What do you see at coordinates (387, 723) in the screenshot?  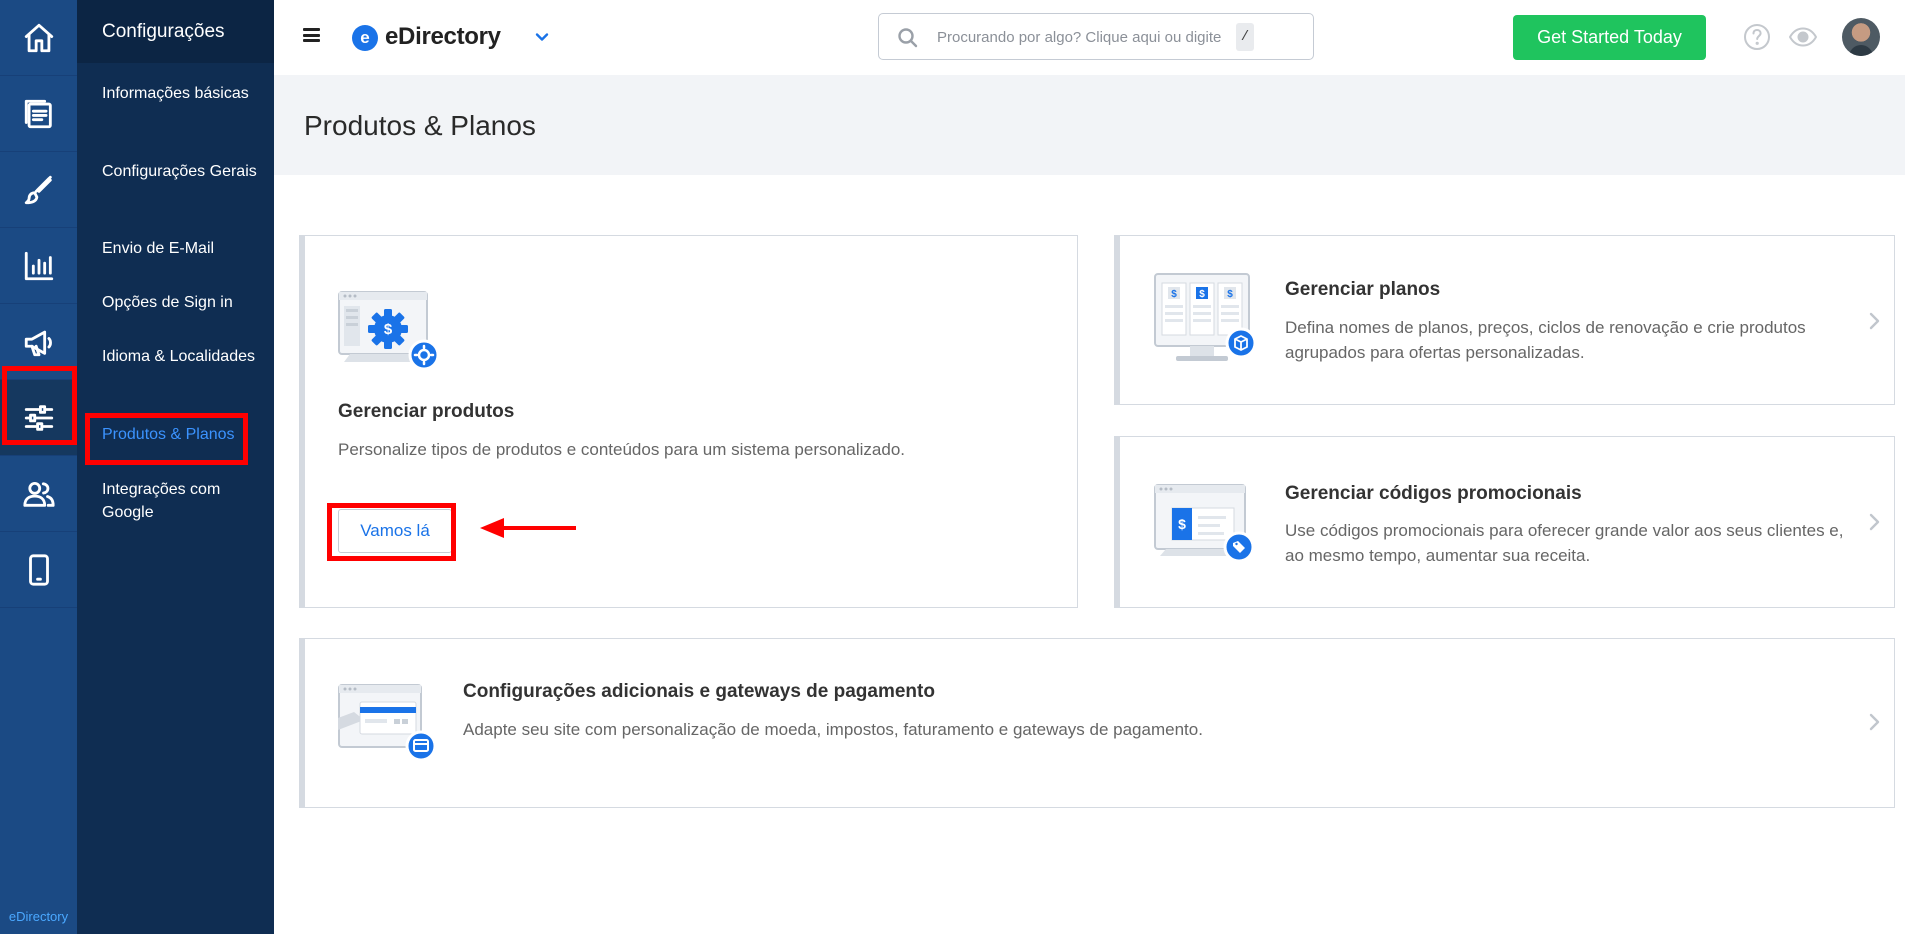 I see `payment-illustration-icon` at bounding box center [387, 723].